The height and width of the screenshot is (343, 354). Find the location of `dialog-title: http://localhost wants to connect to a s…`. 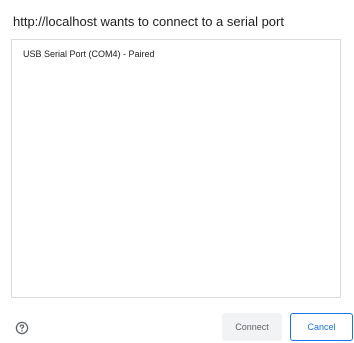

dialog-title: http://localhost wants to connect to a s… is located at coordinates (148, 21).